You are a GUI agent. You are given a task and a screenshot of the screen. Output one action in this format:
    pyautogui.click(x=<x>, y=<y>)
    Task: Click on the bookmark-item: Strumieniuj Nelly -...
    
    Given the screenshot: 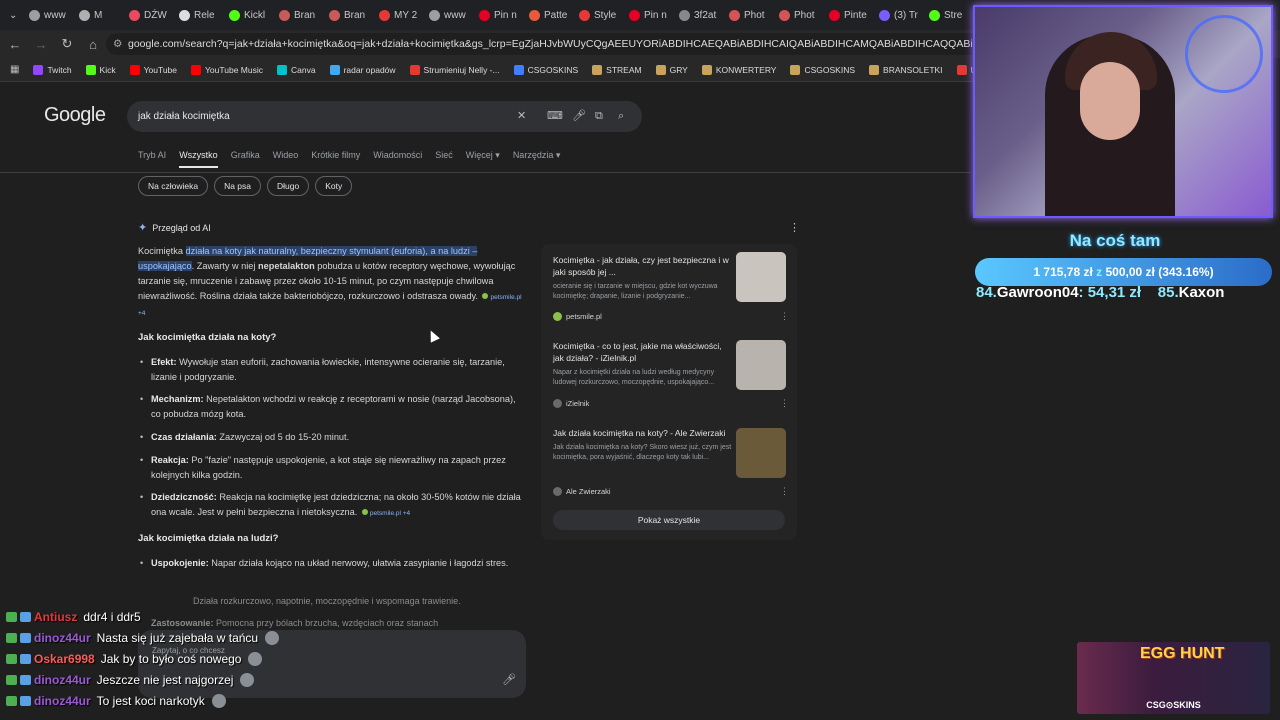 What is the action you would take?
    pyautogui.click(x=454, y=69)
    